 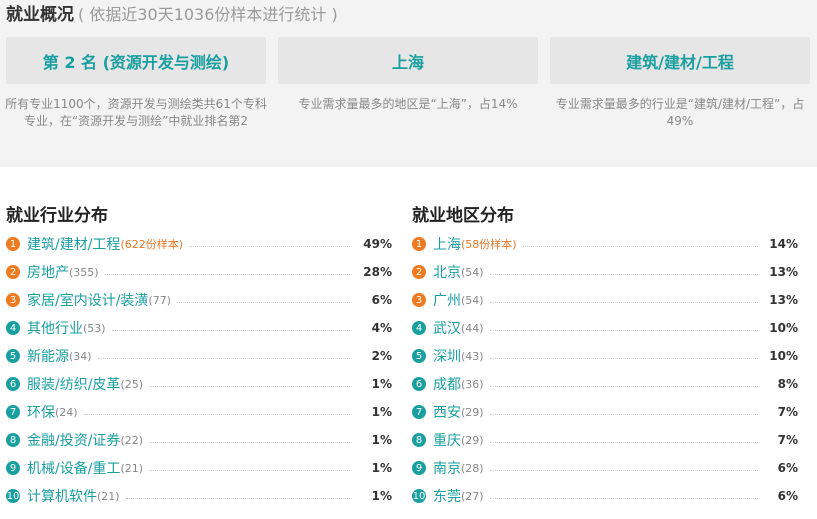 I want to click on region-row: 1 上海 (58份样本) 14%, so click(x=605, y=244).